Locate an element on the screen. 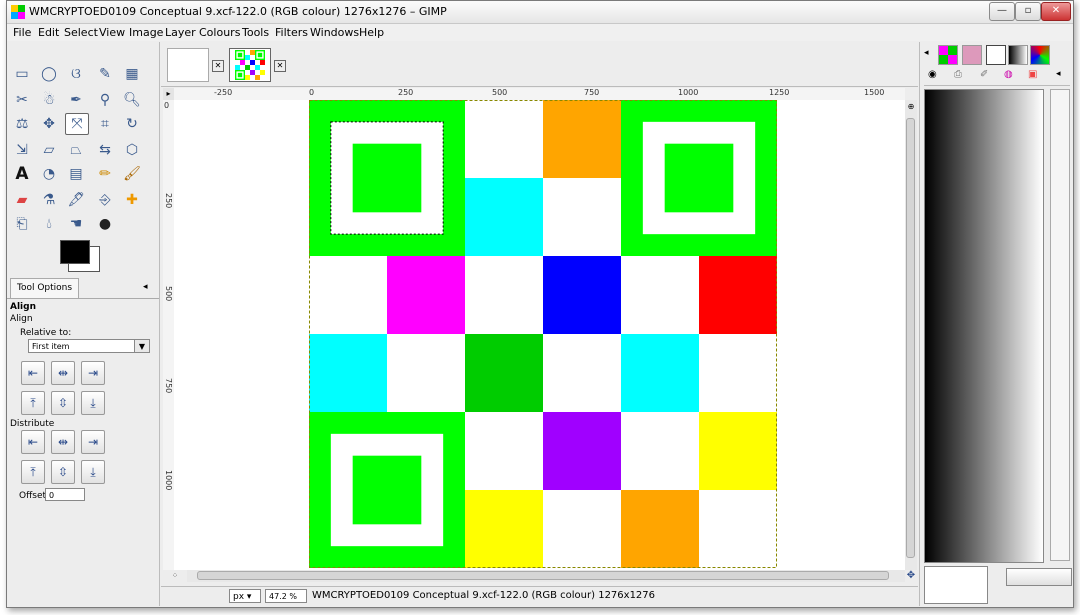  align-top-edge-button: ⤒ is located at coordinates (33, 403).